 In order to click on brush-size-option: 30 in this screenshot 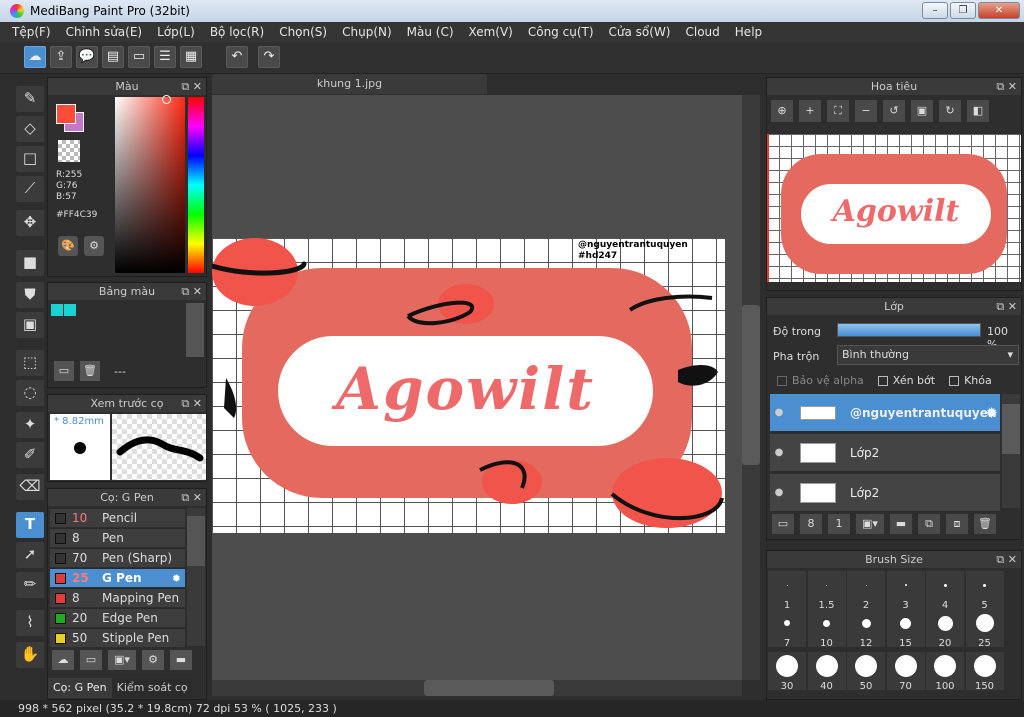, I will do `click(787, 672)`.